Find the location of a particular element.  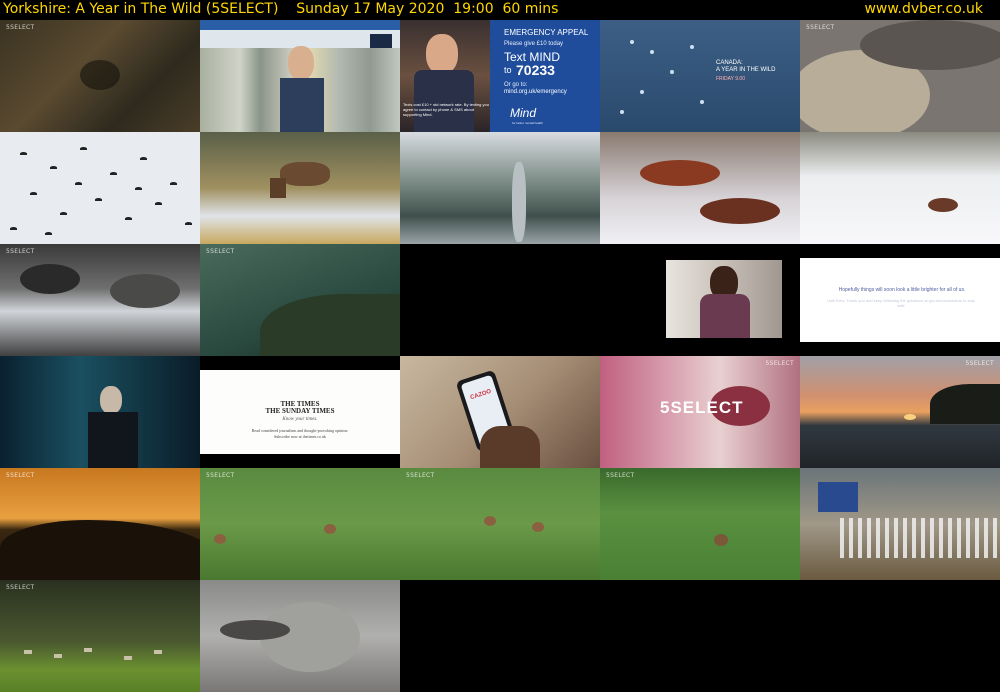

appeal-heading: EMERGENCY APPEAL is located at coordinates (546, 32).